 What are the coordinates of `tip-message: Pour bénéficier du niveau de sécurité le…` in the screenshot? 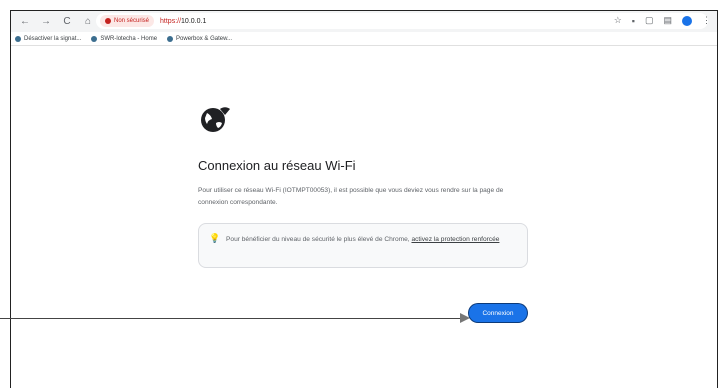 It's located at (319, 239).